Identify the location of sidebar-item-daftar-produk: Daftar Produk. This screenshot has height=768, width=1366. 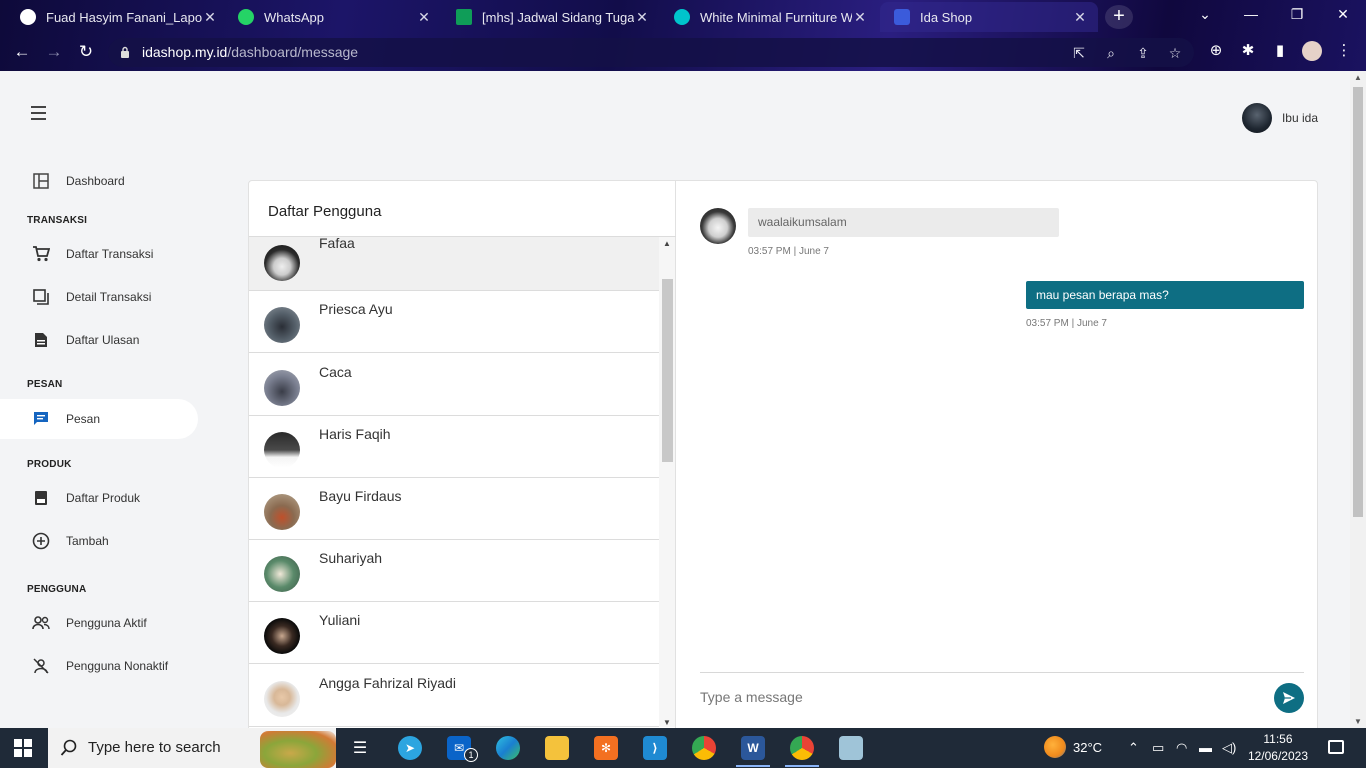
(100, 497).